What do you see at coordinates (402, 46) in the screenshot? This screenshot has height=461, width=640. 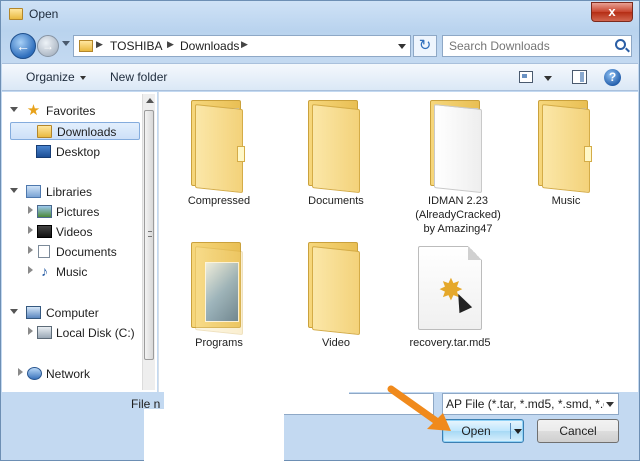 I see `address-dropdown` at bounding box center [402, 46].